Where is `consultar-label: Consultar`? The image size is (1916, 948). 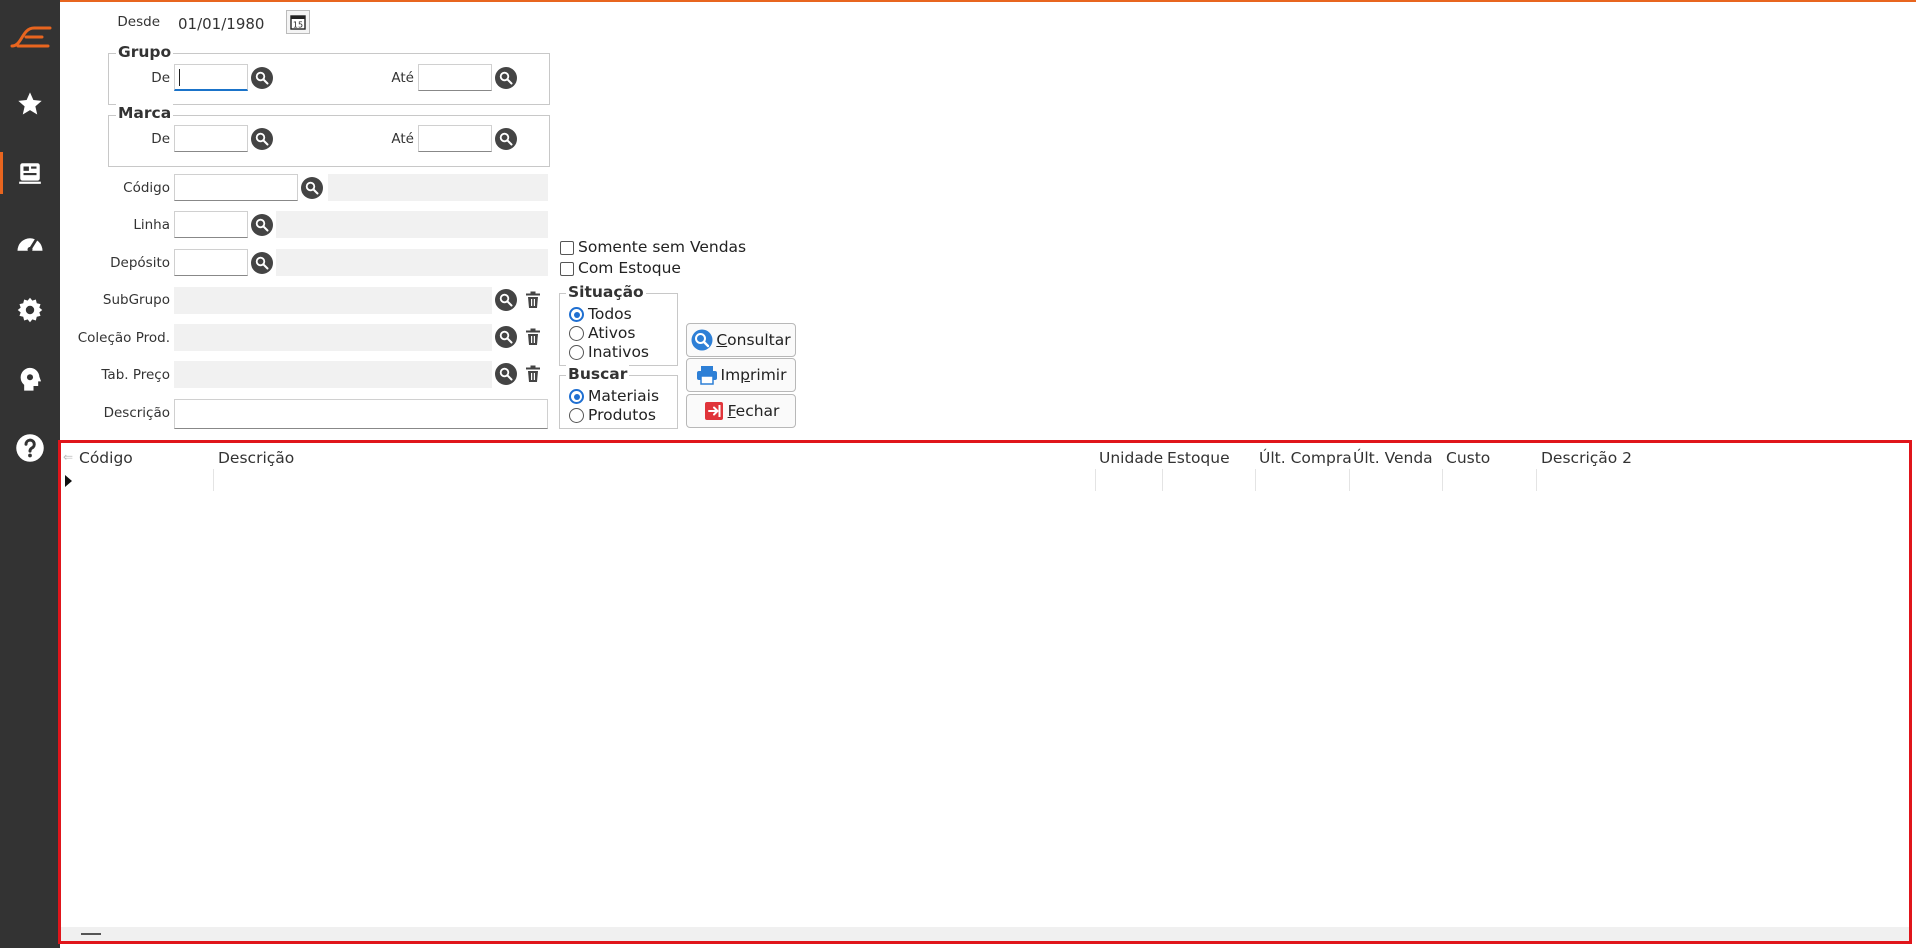 consultar-label: Consultar is located at coordinates (753, 340).